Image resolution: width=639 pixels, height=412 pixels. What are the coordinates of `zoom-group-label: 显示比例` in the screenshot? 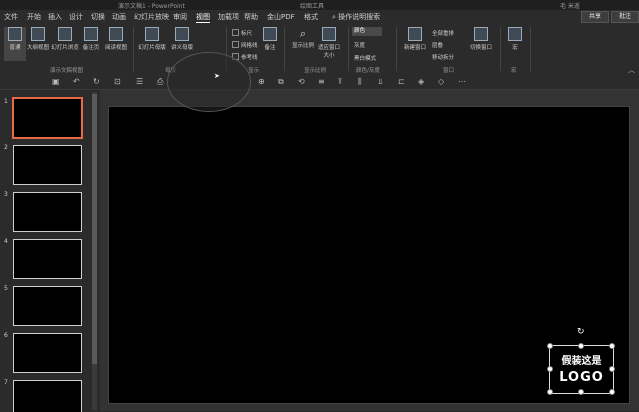 It's located at (315, 71).